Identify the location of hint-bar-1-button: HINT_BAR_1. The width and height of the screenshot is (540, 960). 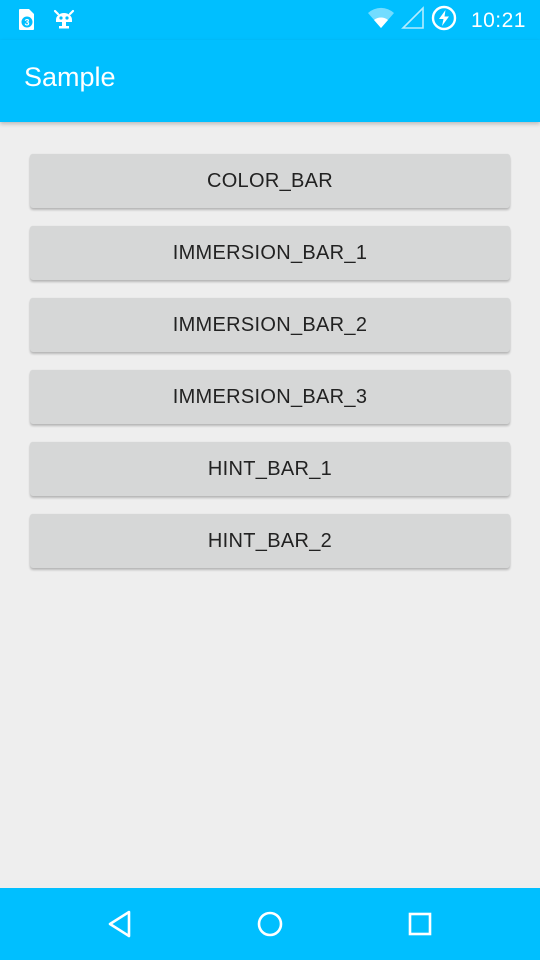
(270, 469).